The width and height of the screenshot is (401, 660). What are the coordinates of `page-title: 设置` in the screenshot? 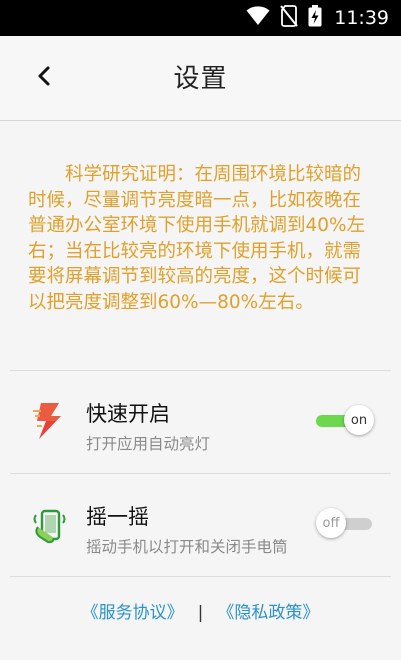 It's located at (200, 79).